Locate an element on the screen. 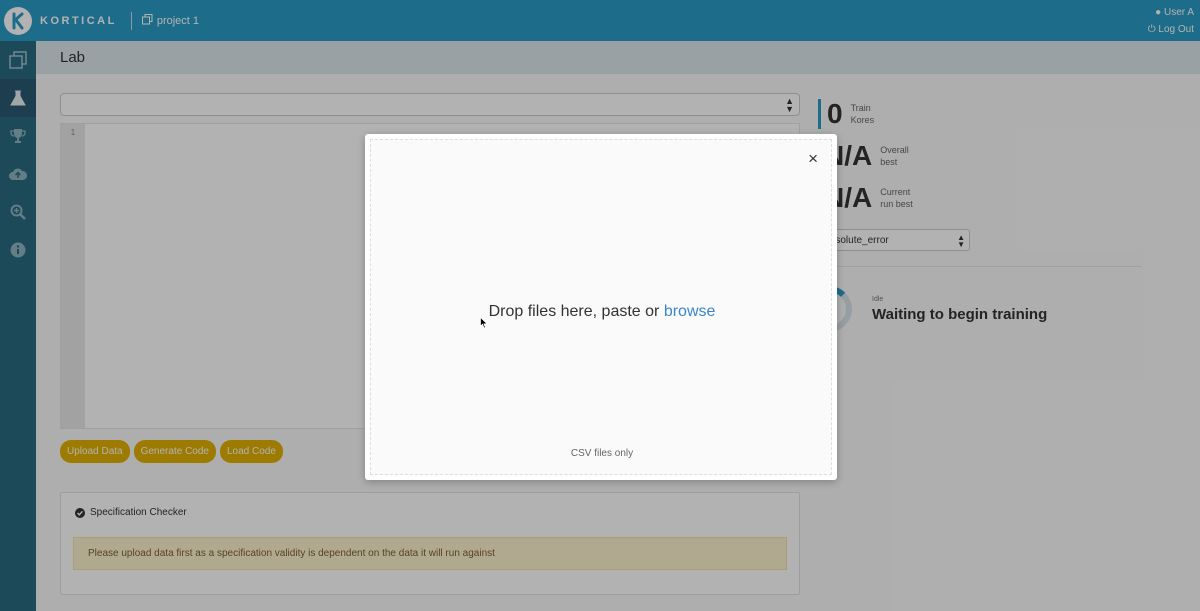 The image size is (1200, 611). dropzone-prompt: Drop files here, paste or browse is located at coordinates (602, 312).